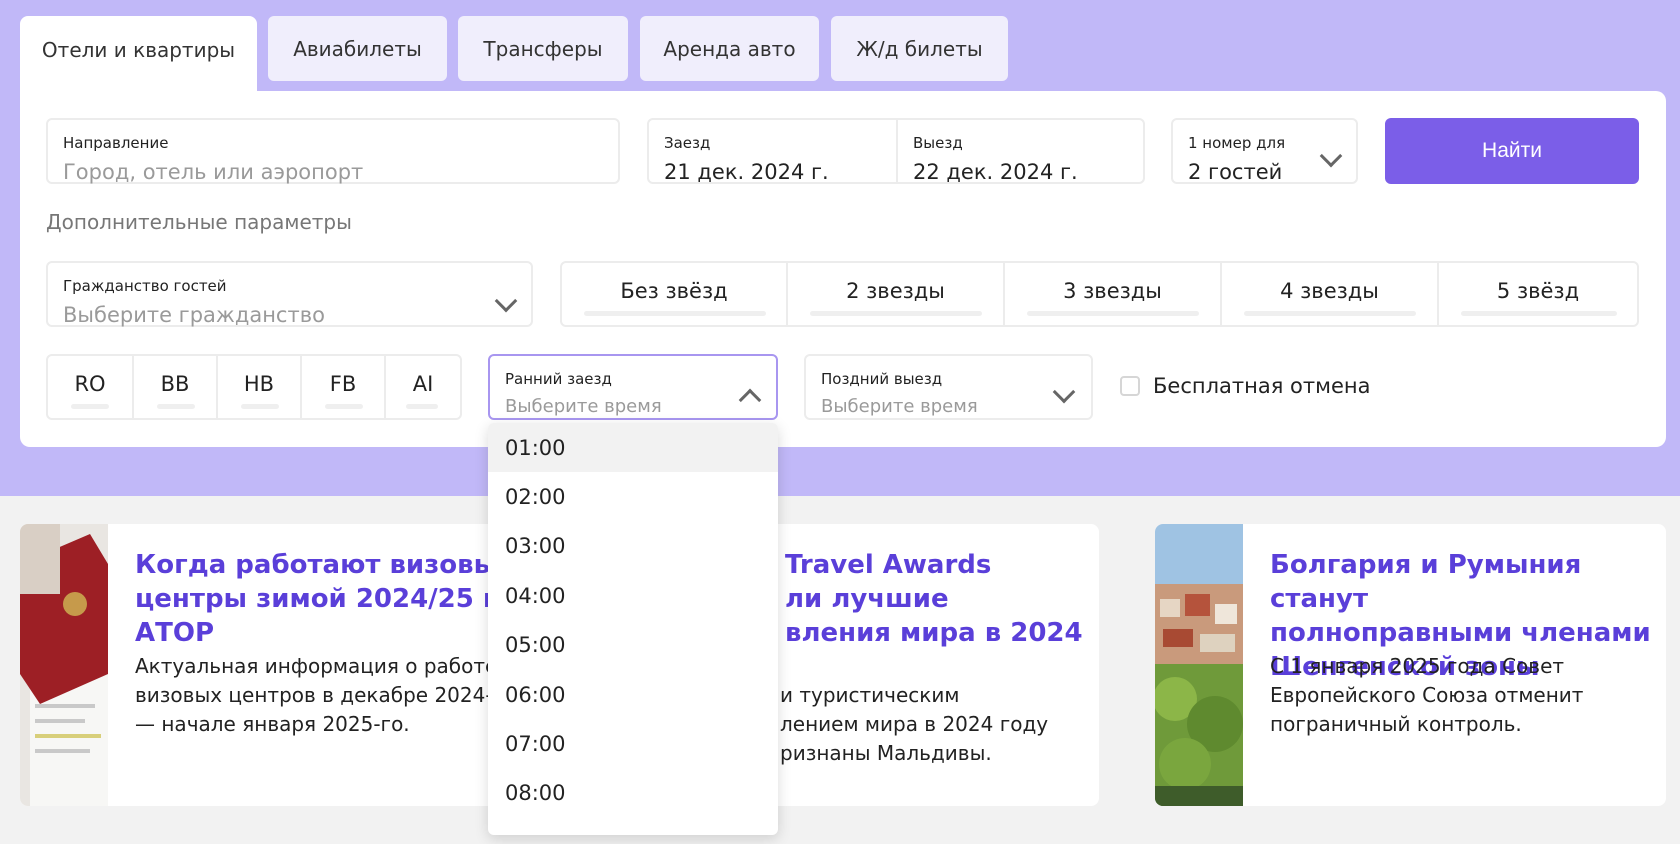 The height and width of the screenshot is (844, 1680). Describe the element at coordinates (938, 143) in the screenshot. I see `checkout-label: Выезд` at that location.